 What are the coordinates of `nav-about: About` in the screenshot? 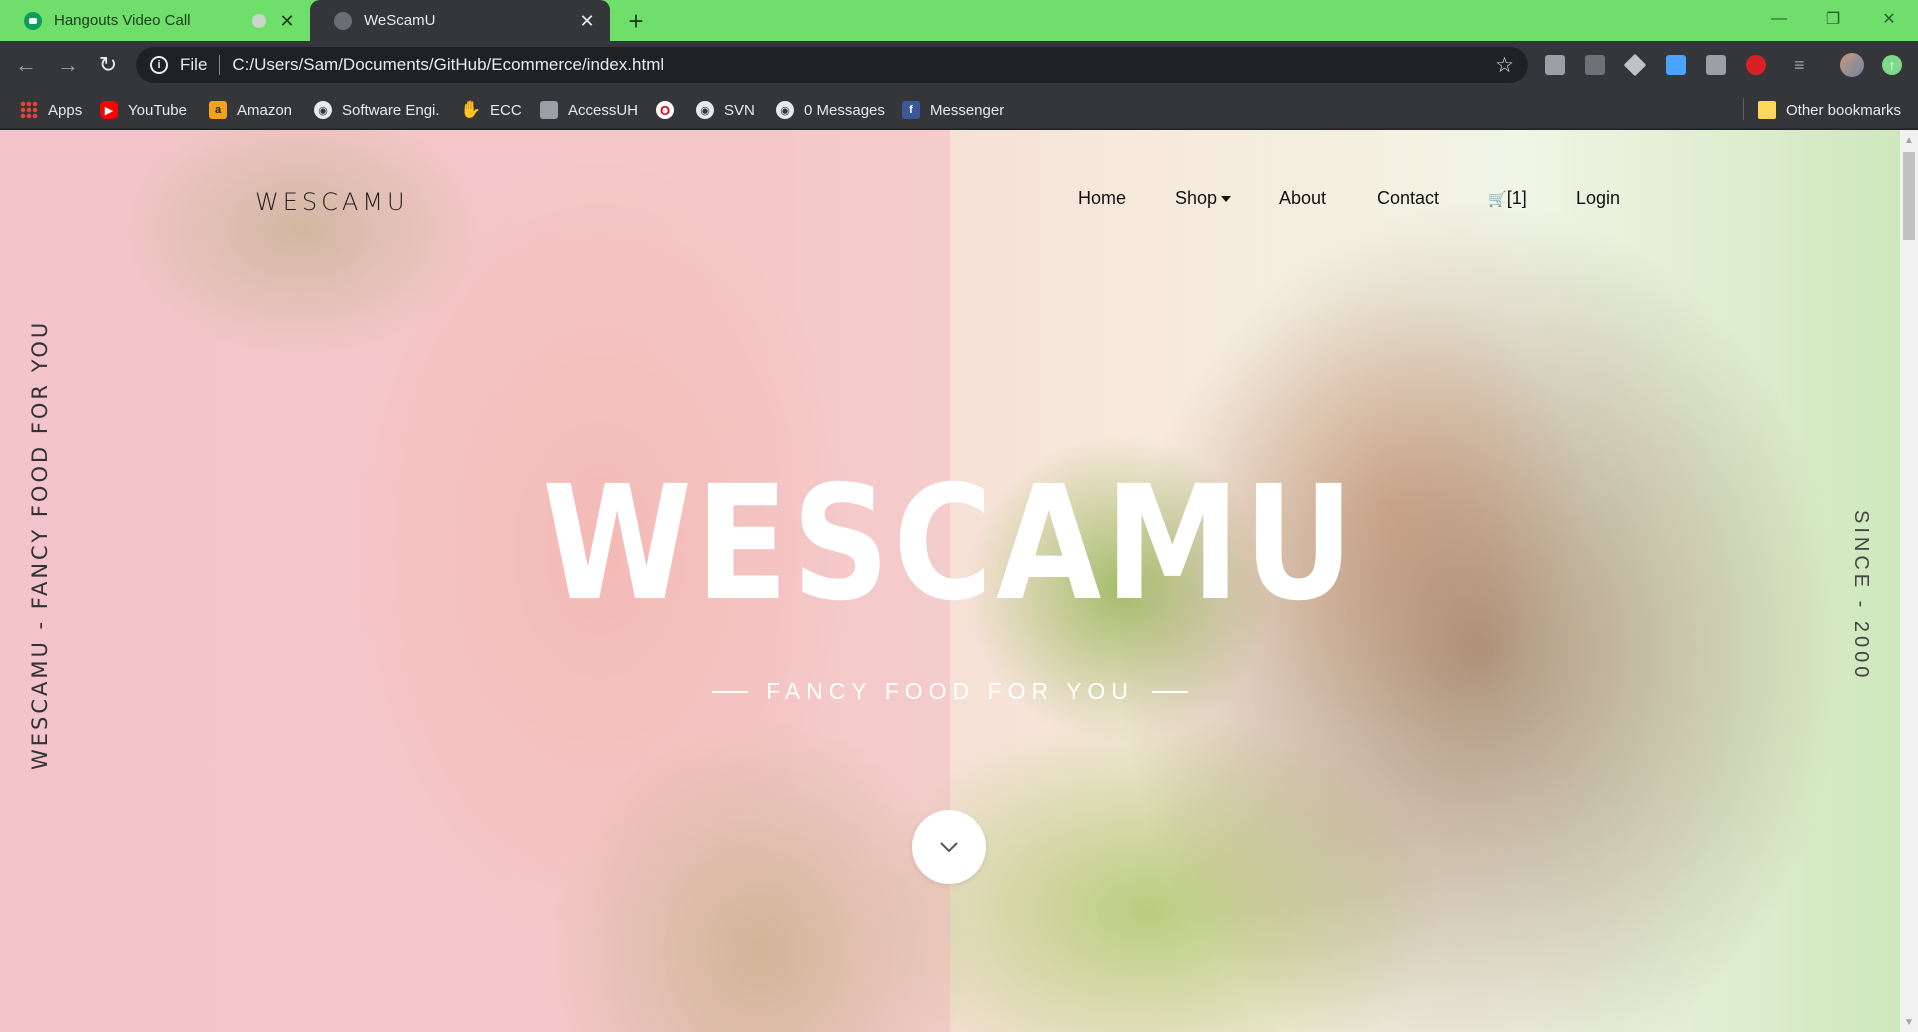 It's located at (1302, 198).